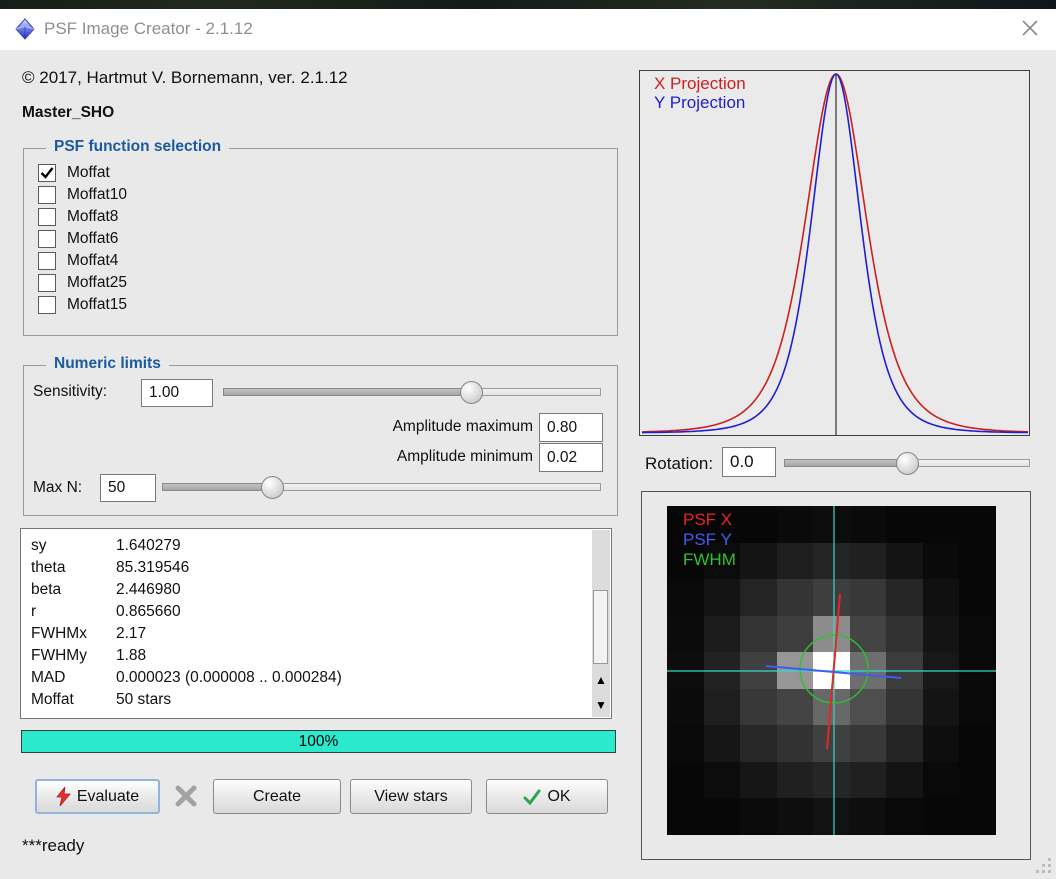 This screenshot has width=1056, height=879. What do you see at coordinates (131, 633) in the screenshot?
I see `result-value: 2.17` at bounding box center [131, 633].